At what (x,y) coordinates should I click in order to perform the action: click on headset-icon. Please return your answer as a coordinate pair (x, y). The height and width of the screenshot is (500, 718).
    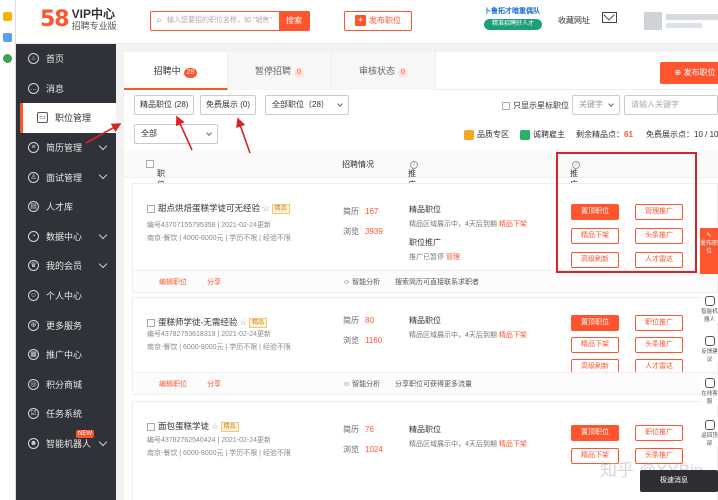
    Looking at the image, I should click on (709, 383).